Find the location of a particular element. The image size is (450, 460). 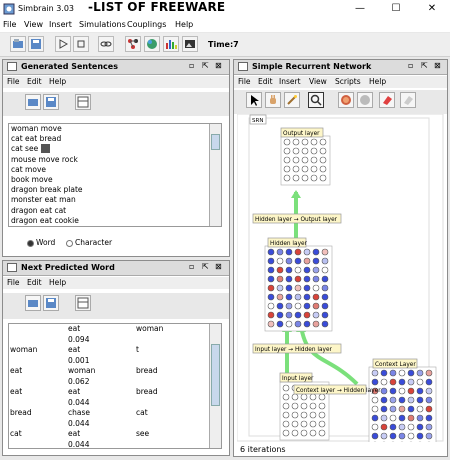

clamp-button is located at coordinates (346, 100).